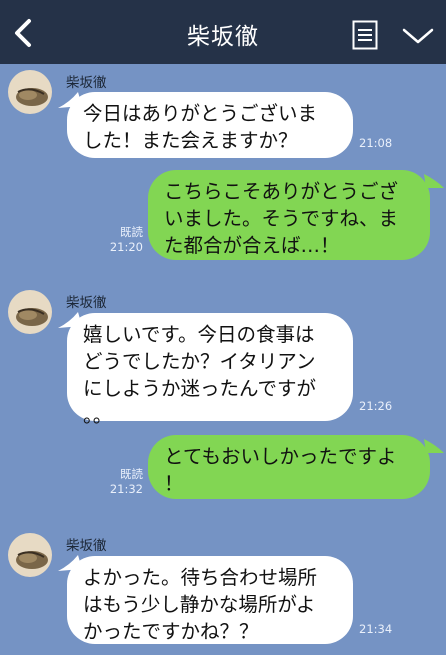  Describe the element at coordinates (365, 35) in the screenshot. I see `notes-icon` at that location.